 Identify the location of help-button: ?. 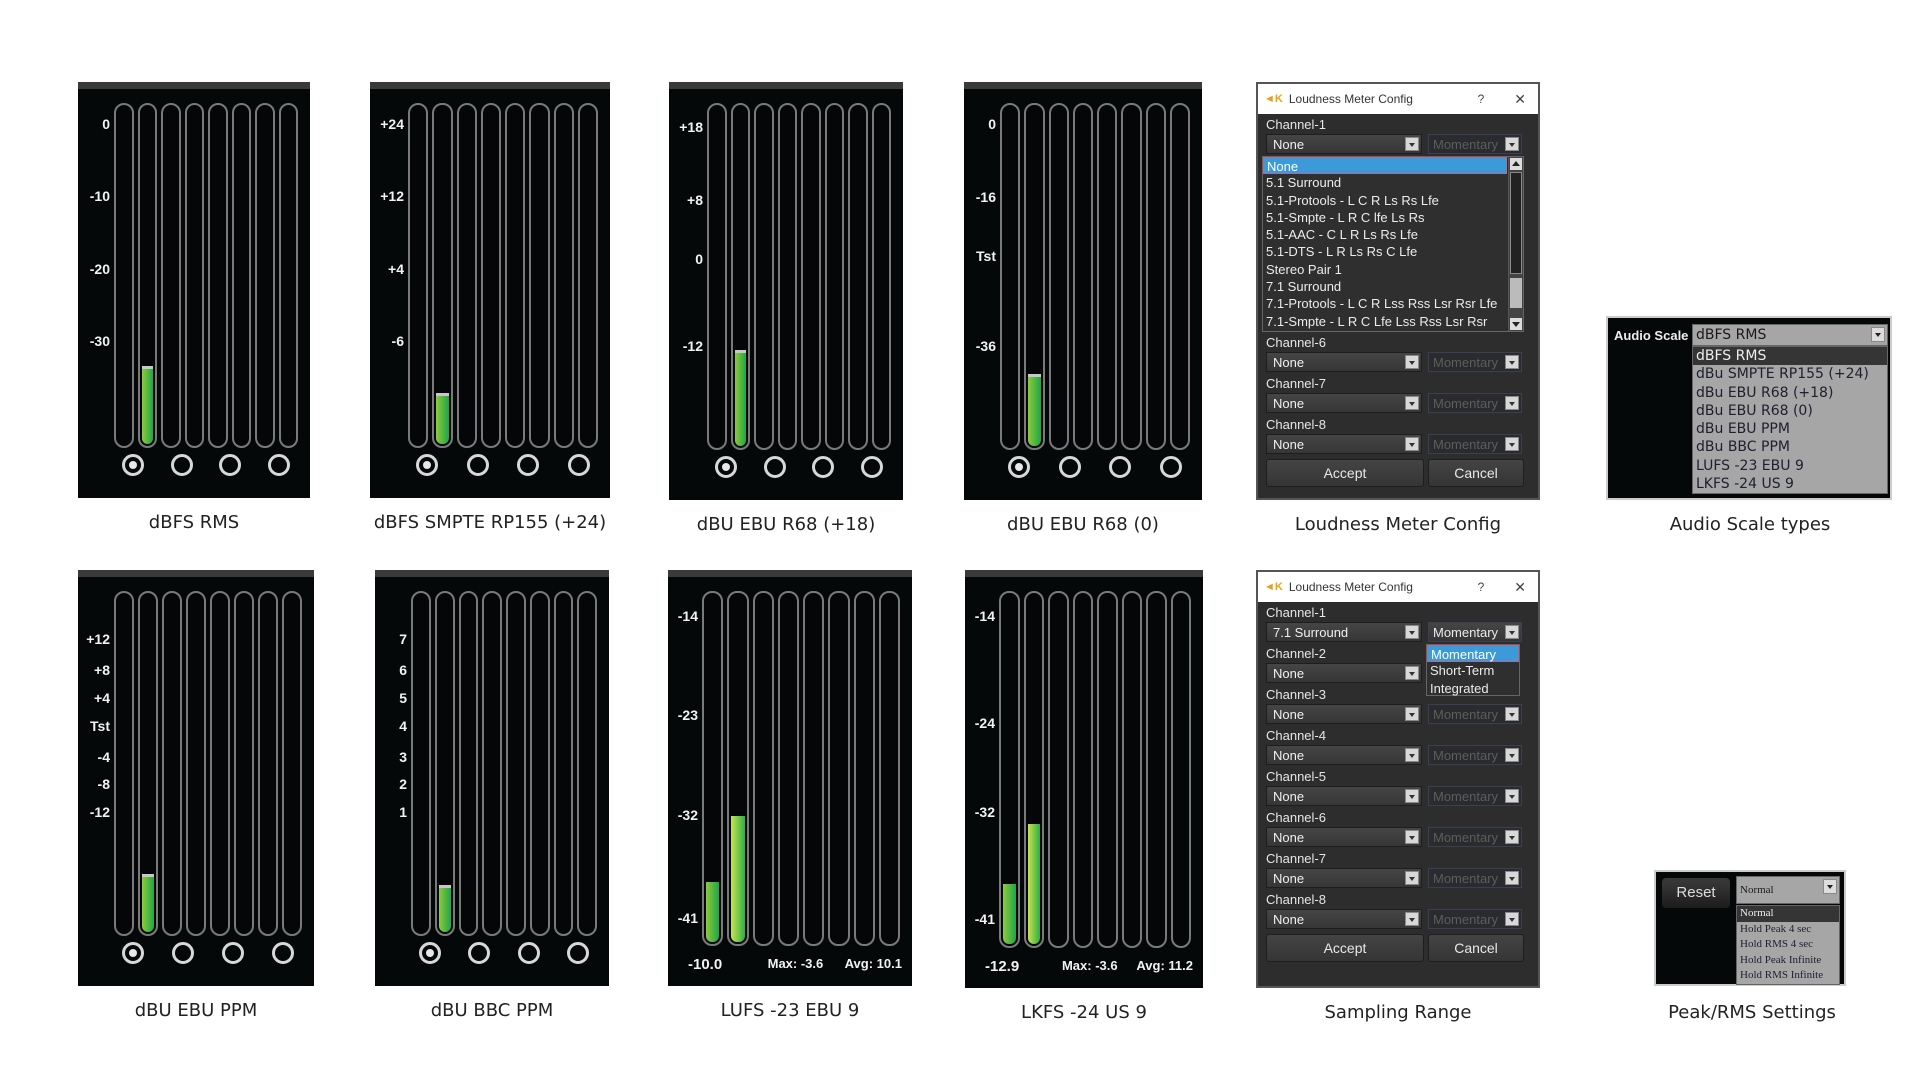
(1481, 587).